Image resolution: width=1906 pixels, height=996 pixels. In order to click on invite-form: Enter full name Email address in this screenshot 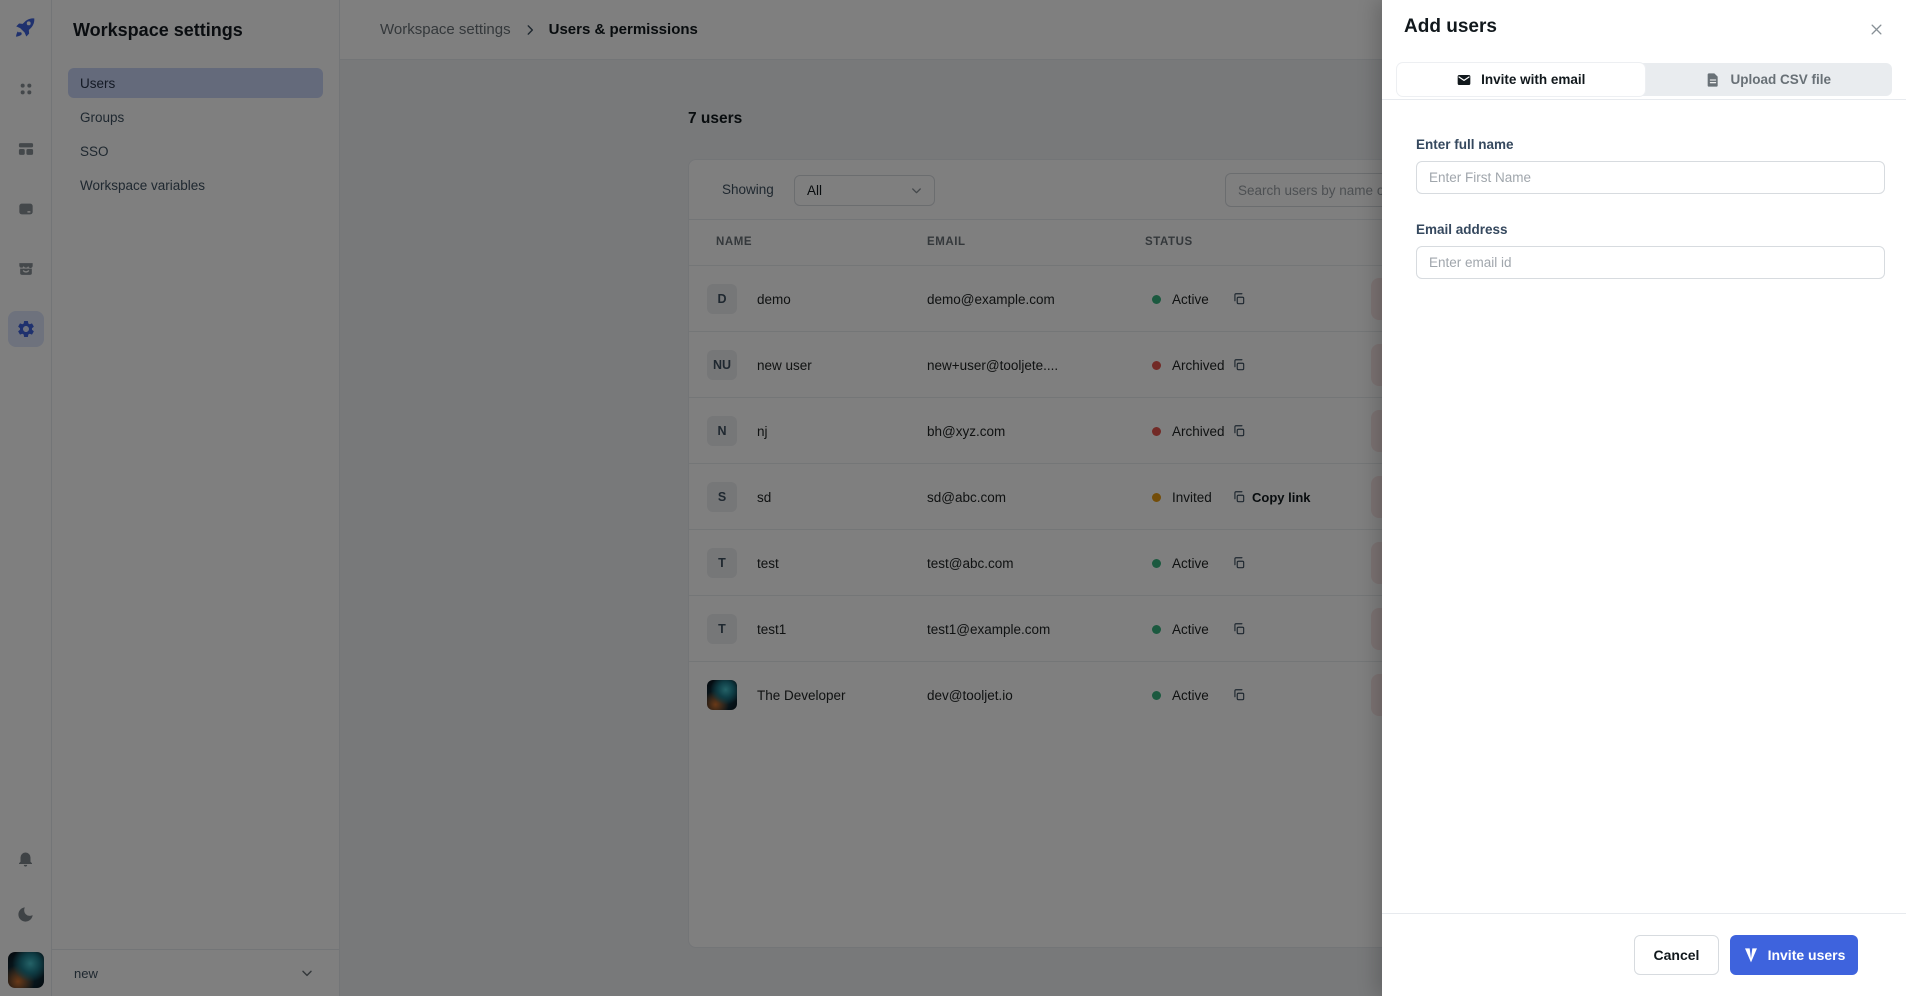, I will do `click(1644, 189)`.